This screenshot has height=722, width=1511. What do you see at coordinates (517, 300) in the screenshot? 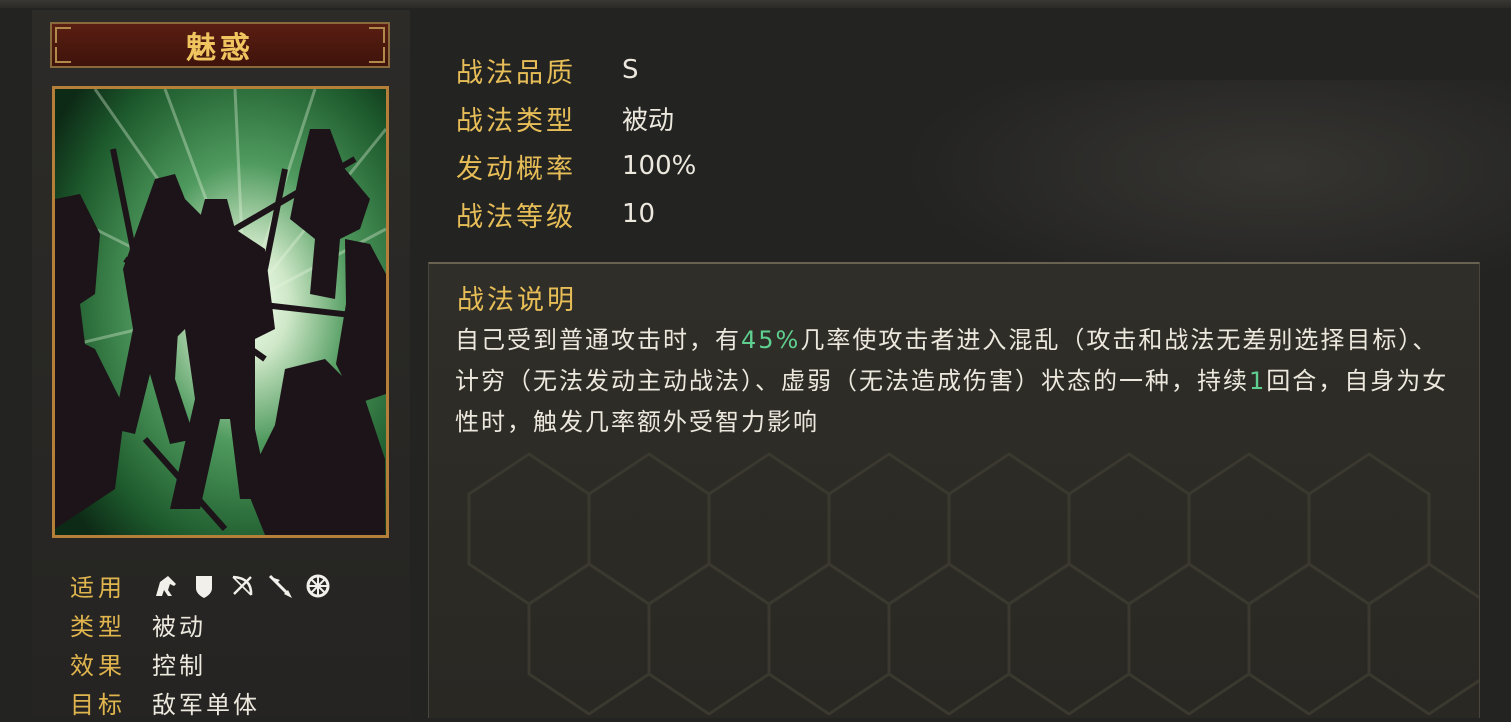
I see `description-title: 战法说明` at bounding box center [517, 300].